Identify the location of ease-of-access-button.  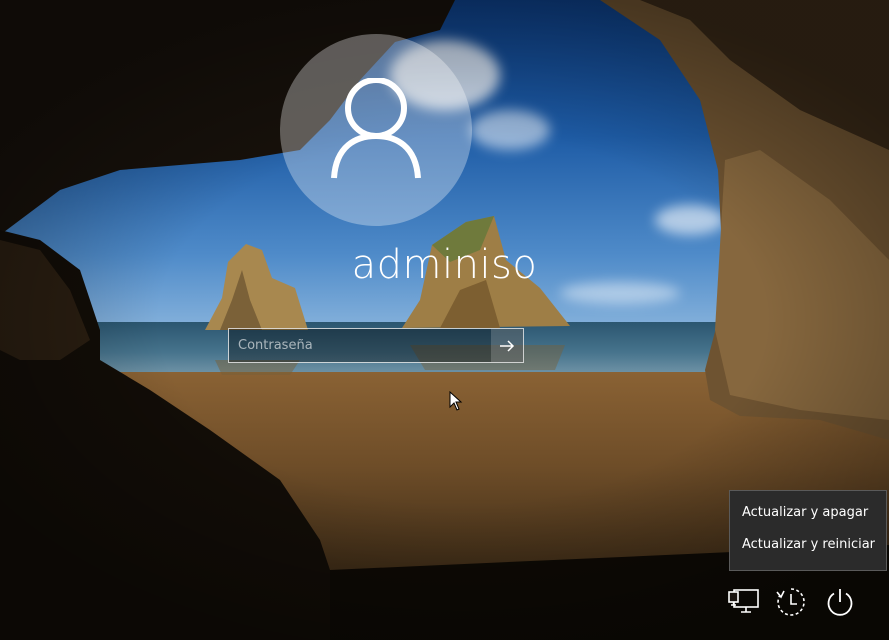
(791, 602).